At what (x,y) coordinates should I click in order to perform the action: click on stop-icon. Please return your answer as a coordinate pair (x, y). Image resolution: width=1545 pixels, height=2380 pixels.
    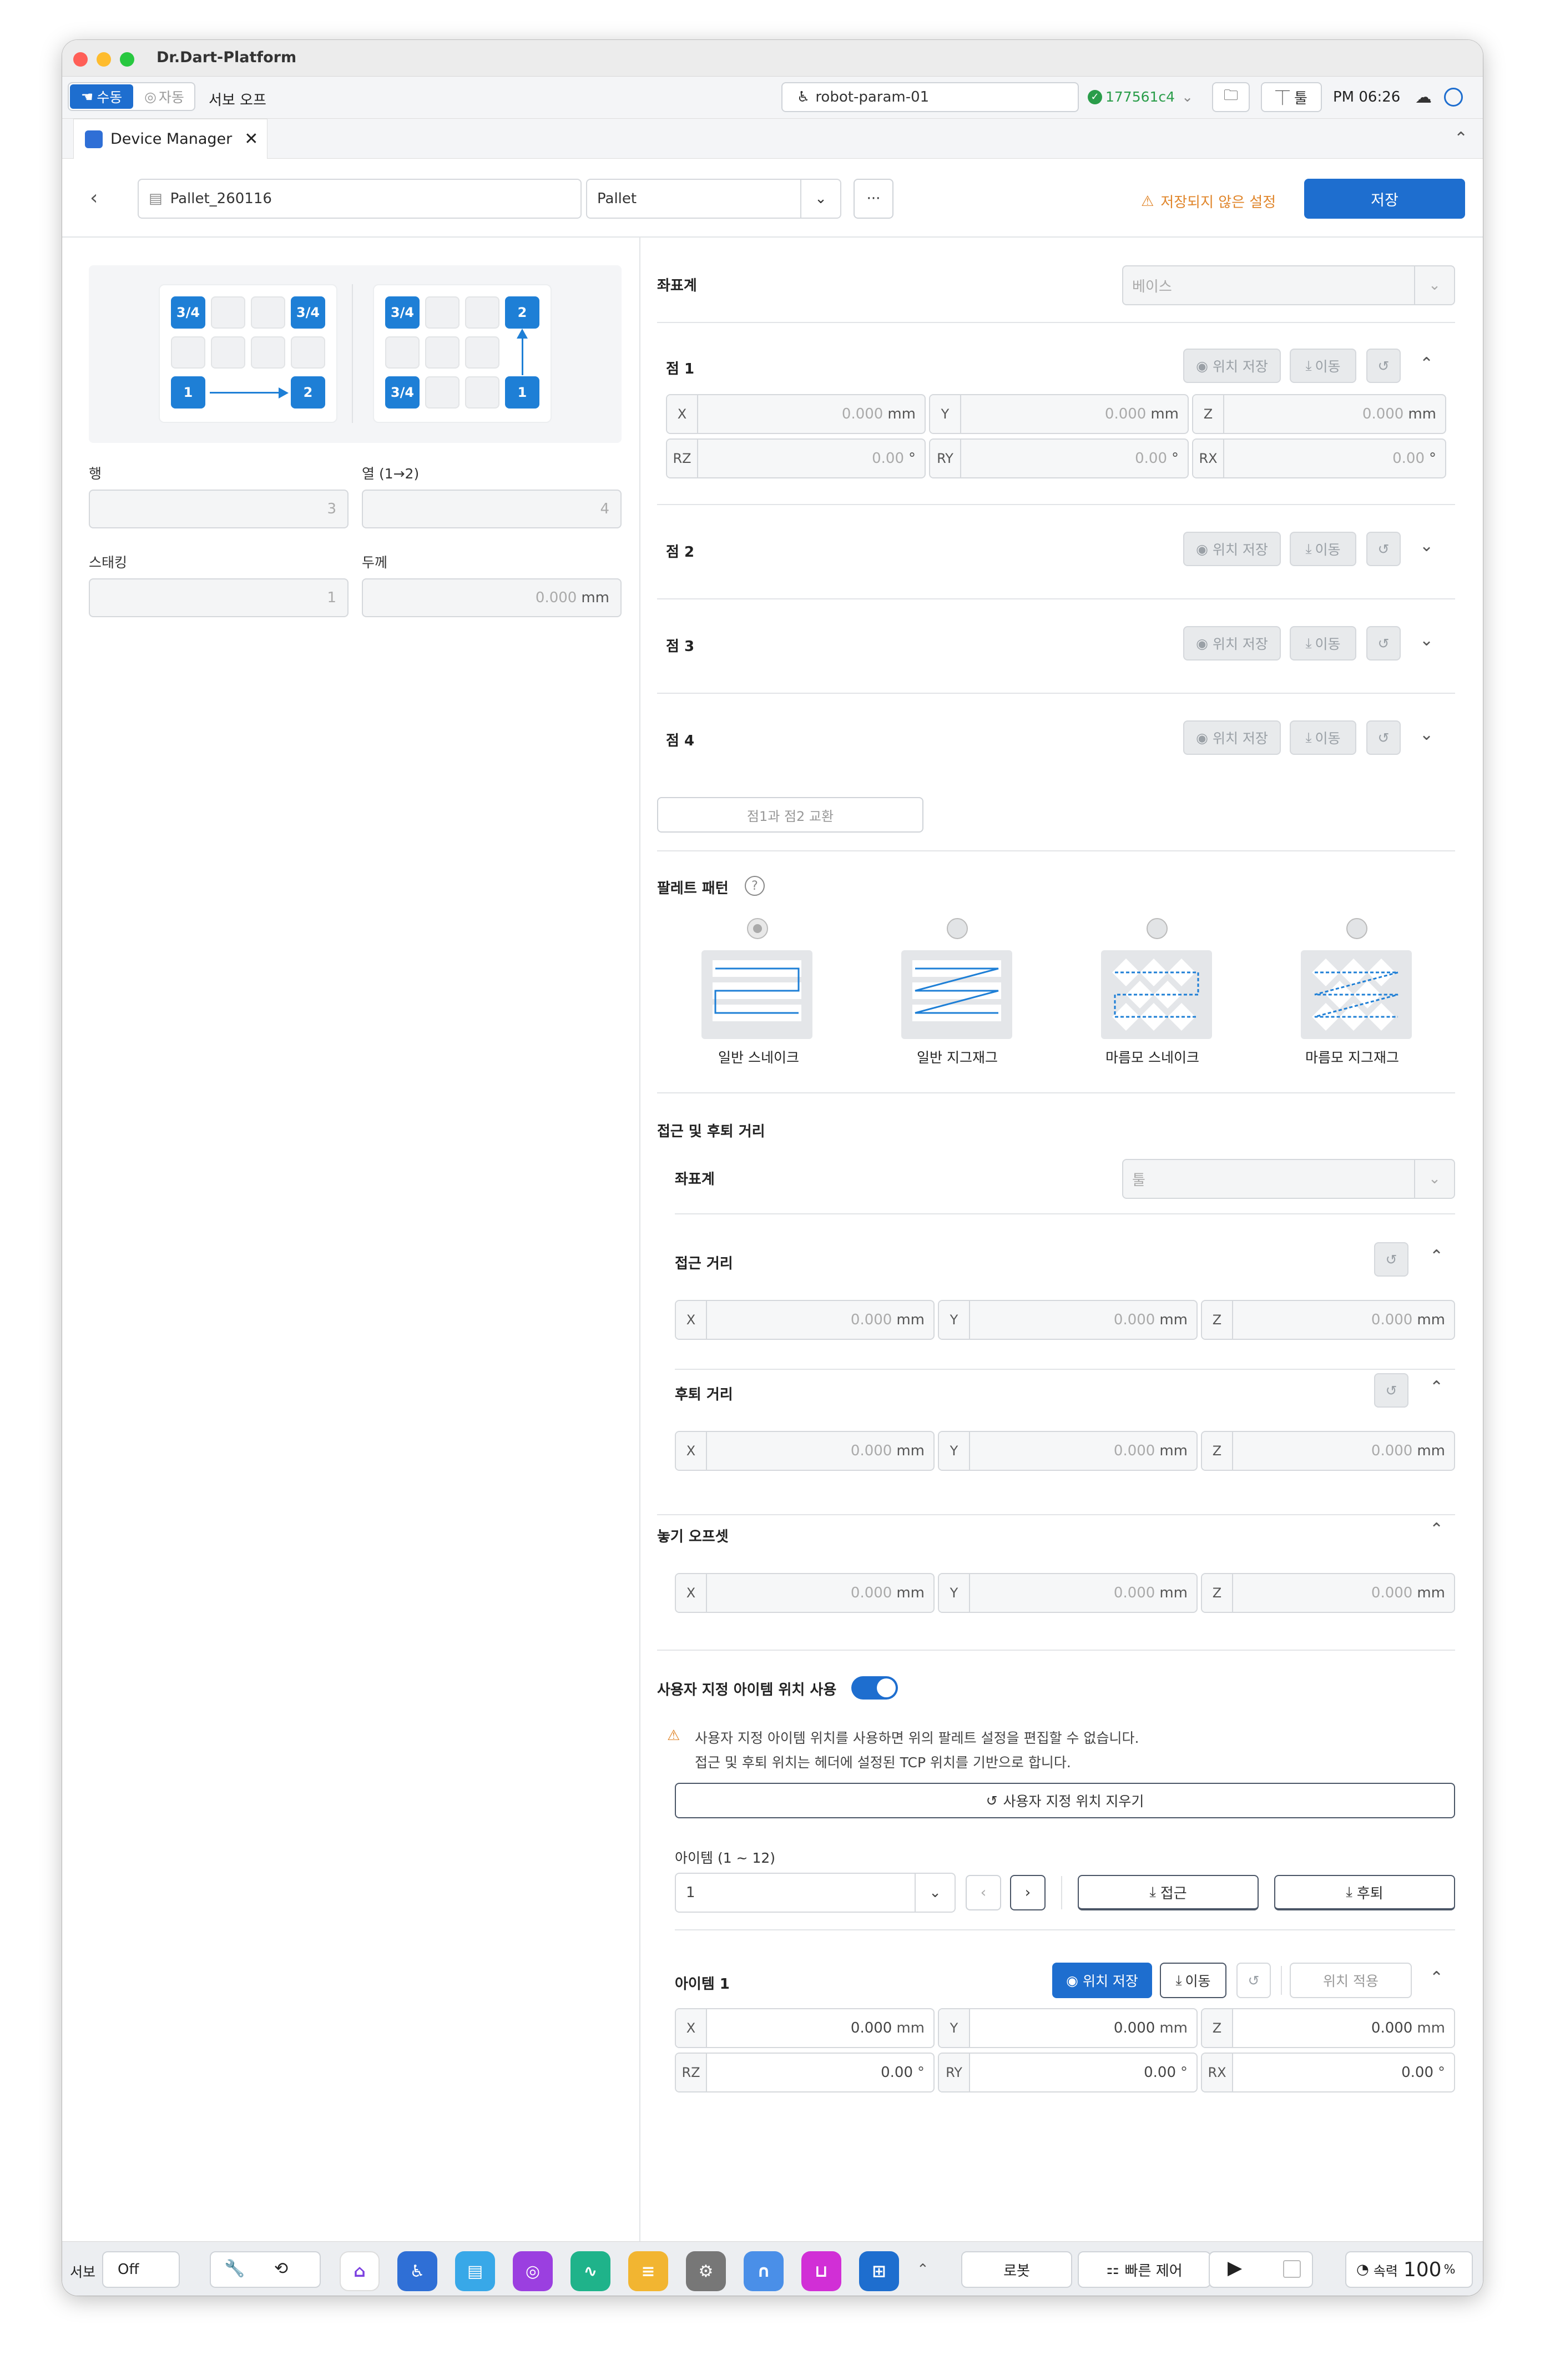
    Looking at the image, I should click on (1292, 2269).